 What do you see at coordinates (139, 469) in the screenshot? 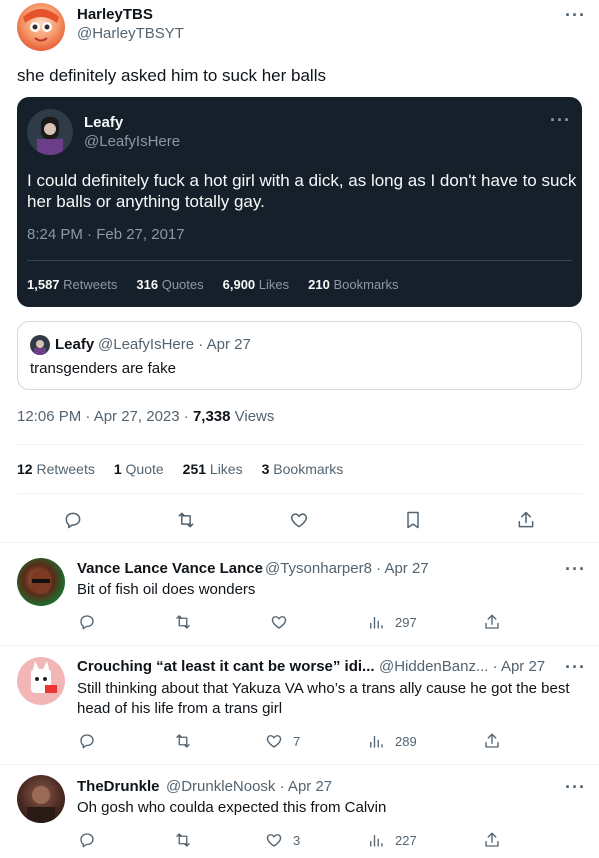
I see `stat-quotes: 1 Quote` at bounding box center [139, 469].